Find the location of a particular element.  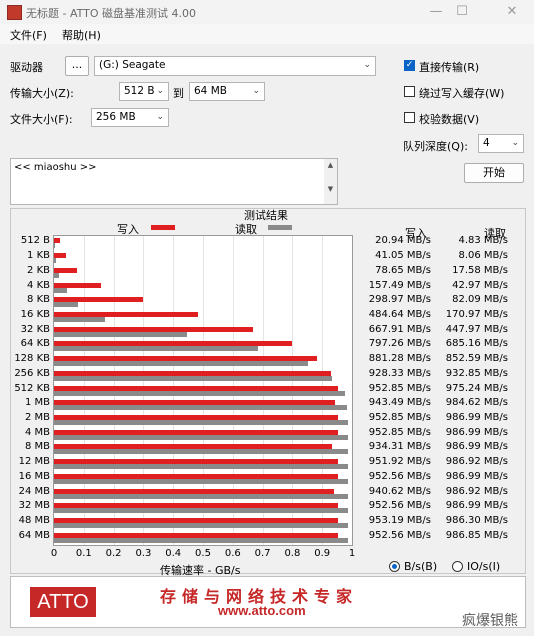

write-value-label: 20.94 MB/s is located at coordinates (403, 241).